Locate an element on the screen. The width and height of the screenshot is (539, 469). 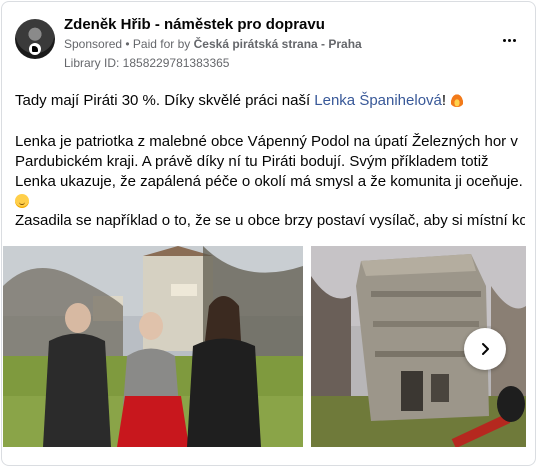
fire-emoji-icon is located at coordinates (457, 100).